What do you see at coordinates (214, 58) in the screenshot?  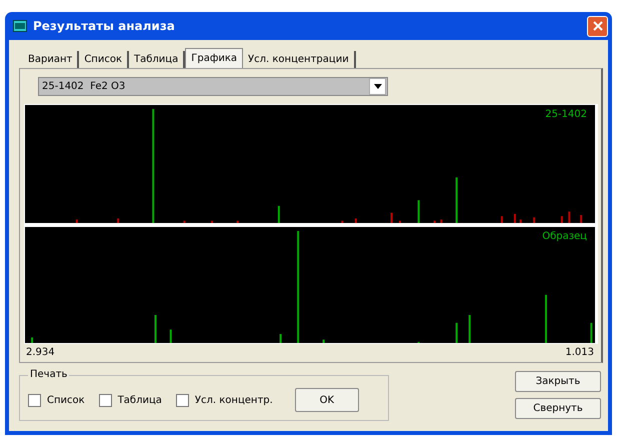 I see `tab: Графика` at bounding box center [214, 58].